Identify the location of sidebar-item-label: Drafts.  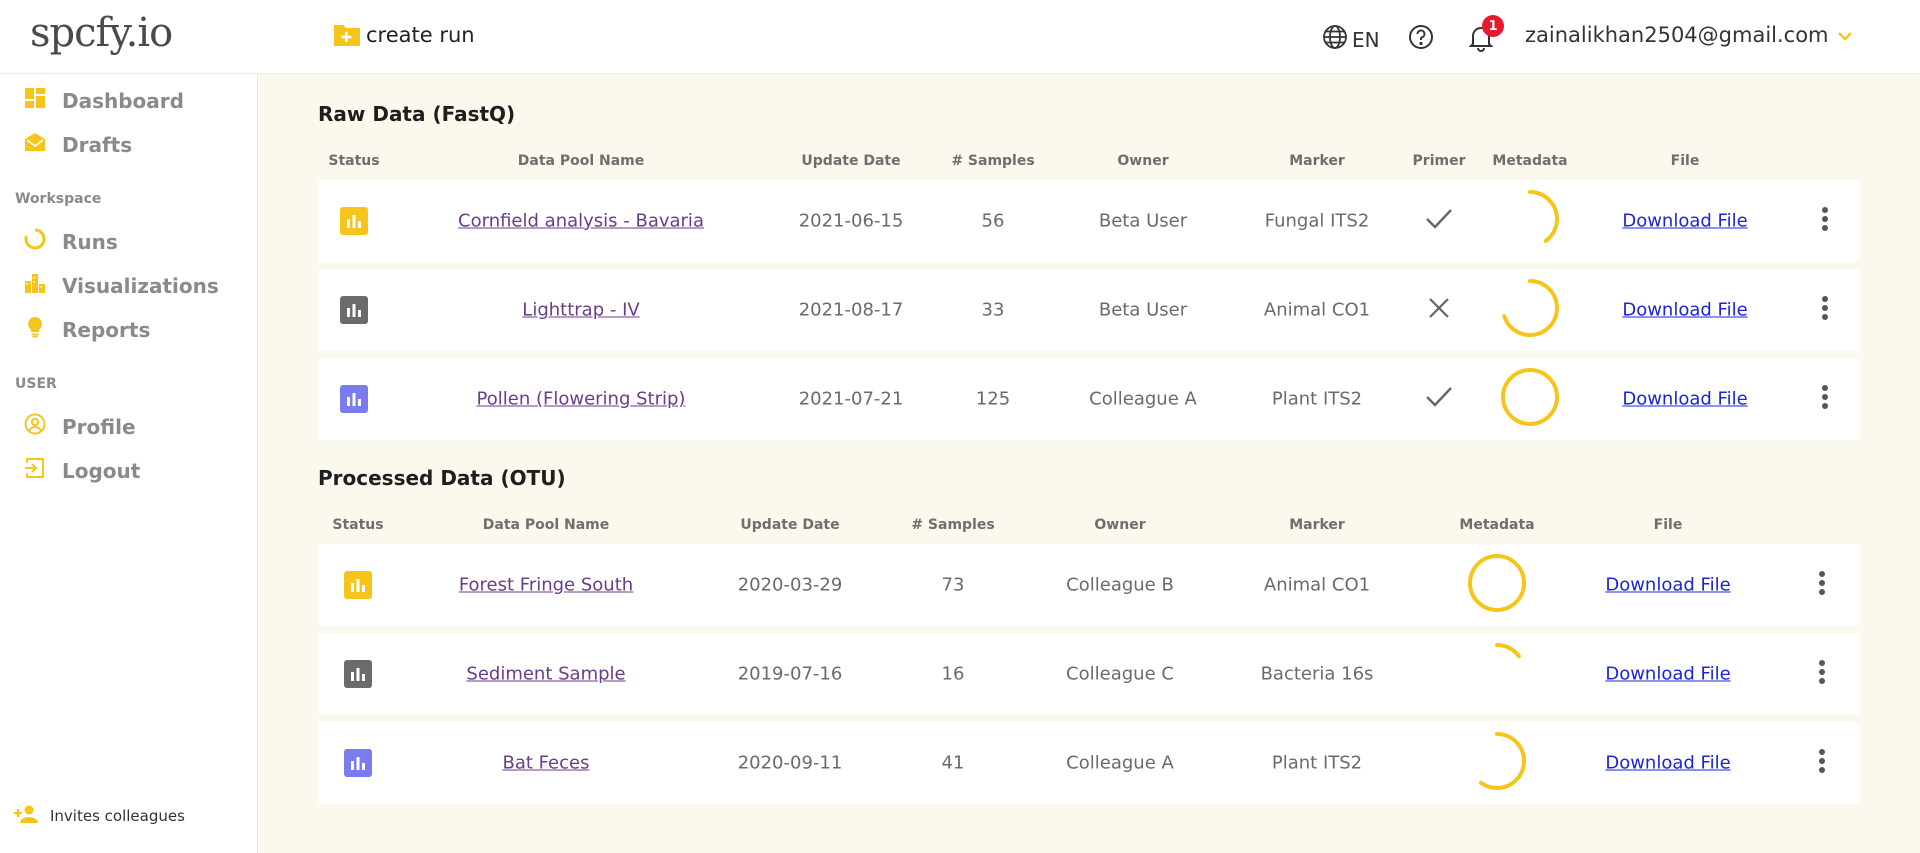
(97, 144).